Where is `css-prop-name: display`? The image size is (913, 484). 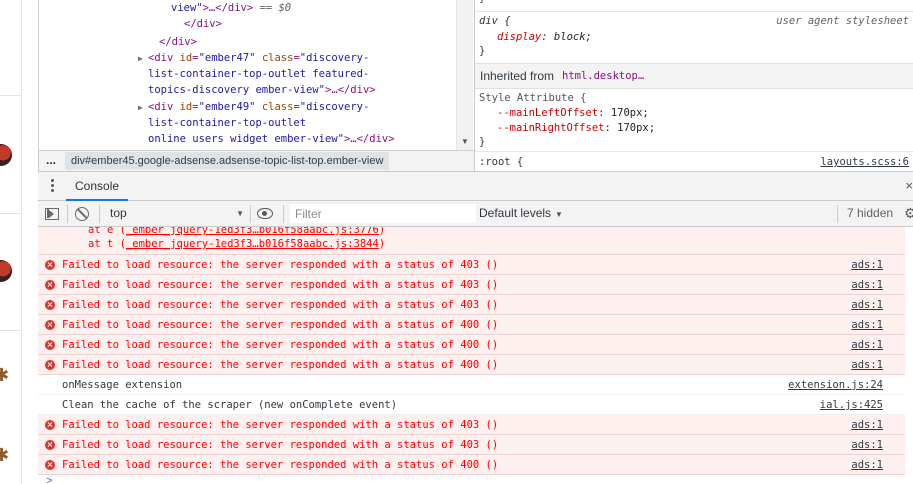
css-prop-name: display is located at coordinates (519, 37).